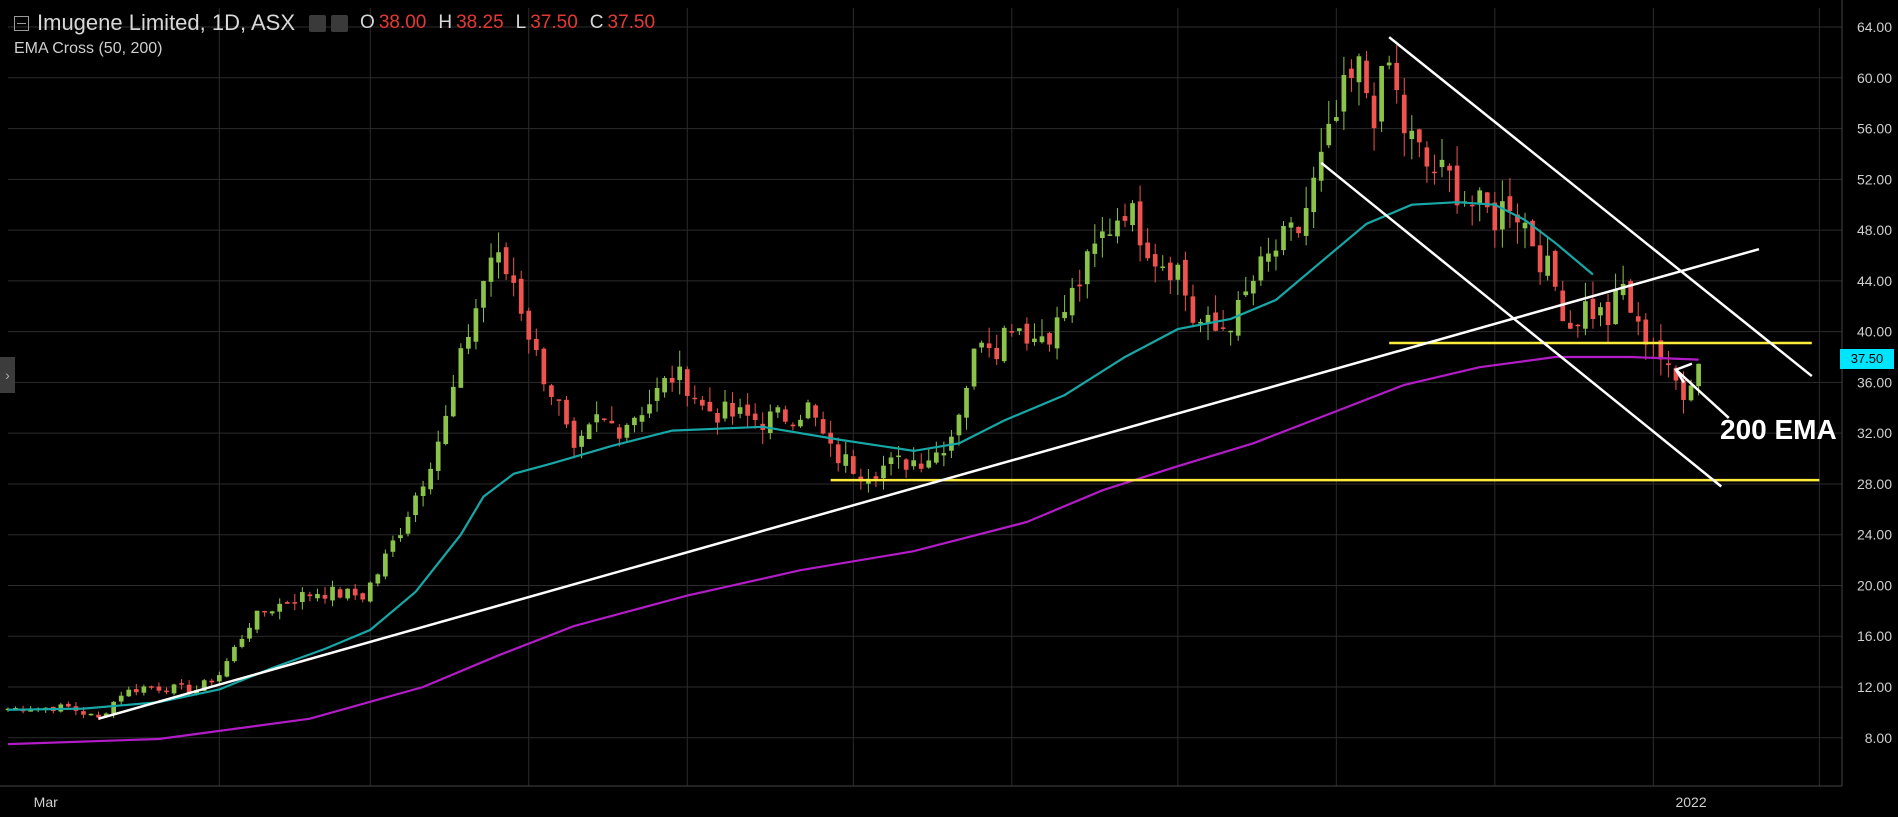 Image resolution: width=1898 pixels, height=817 pixels. I want to click on y-tick-label: 20.00, so click(1874, 585).